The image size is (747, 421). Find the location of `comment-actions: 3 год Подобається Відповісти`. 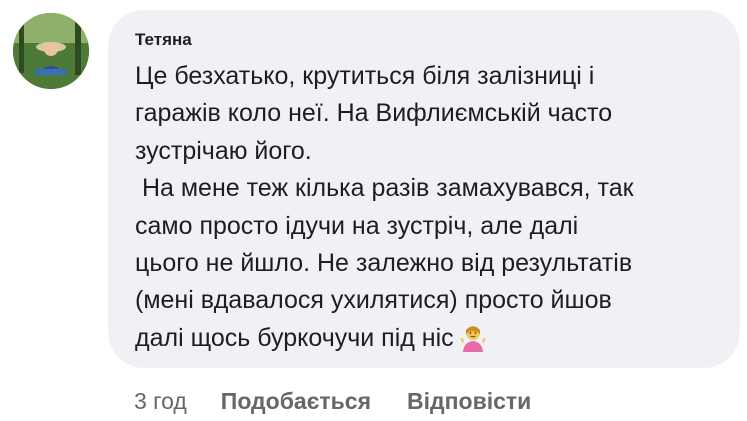

comment-actions: 3 год Подобається Відповісти is located at coordinates (332, 401).